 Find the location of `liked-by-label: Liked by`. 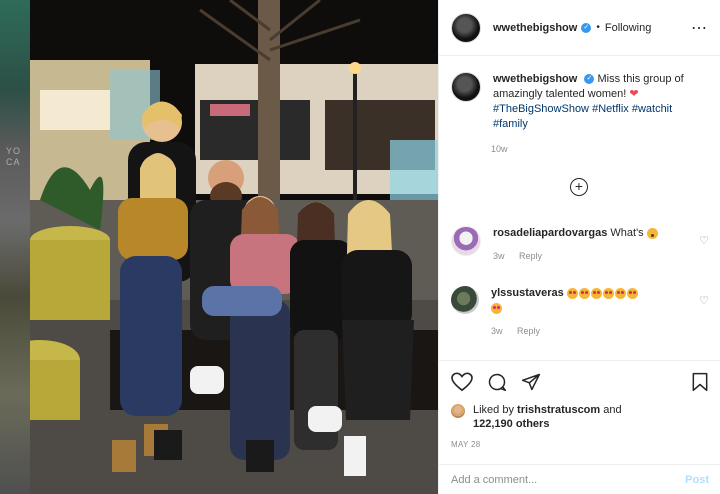

liked-by-label: Liked by is located at coordinates (493, 410).